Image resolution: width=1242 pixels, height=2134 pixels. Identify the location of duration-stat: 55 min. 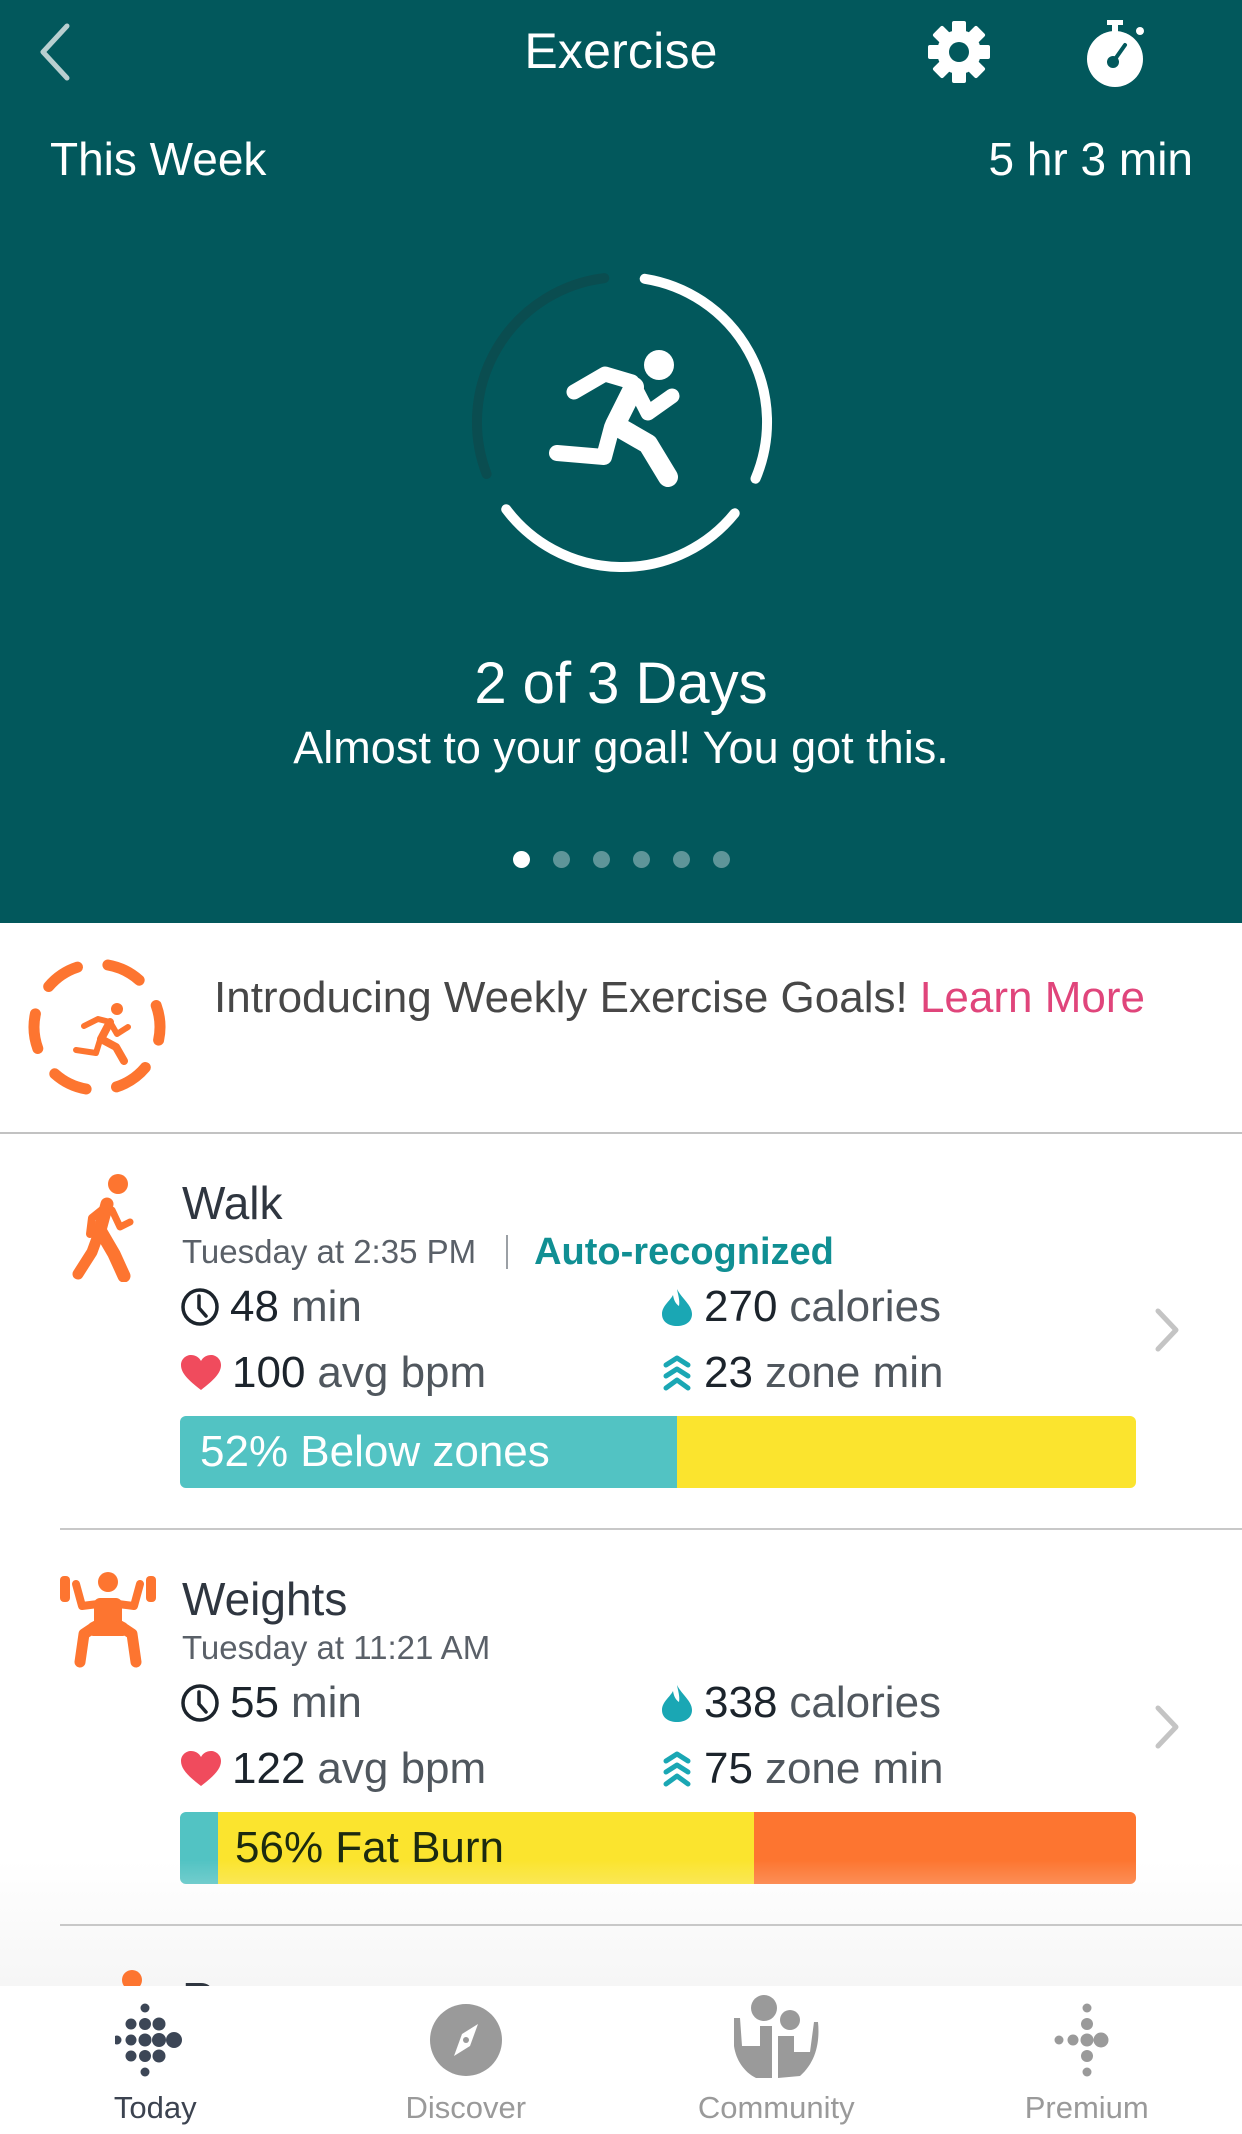
(271, 1703).